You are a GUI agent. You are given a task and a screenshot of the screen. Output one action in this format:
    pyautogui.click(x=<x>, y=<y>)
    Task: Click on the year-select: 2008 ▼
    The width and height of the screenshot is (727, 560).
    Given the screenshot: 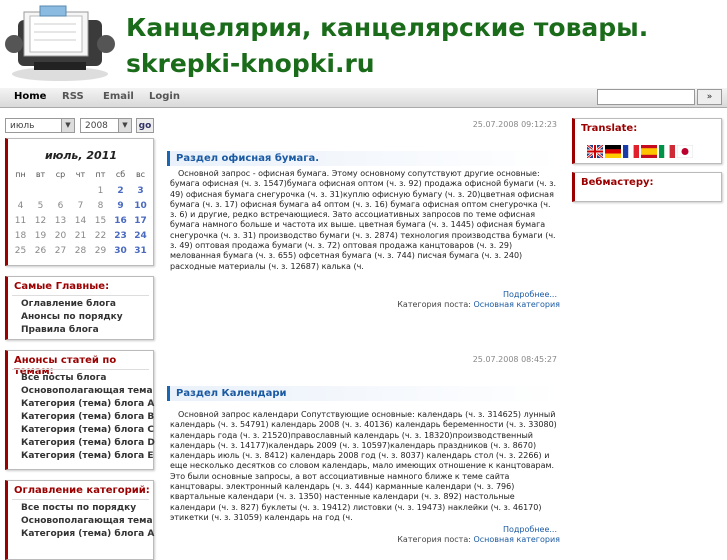 What is the action you would take?
    pyautogui.click(x=106, y=125)
    